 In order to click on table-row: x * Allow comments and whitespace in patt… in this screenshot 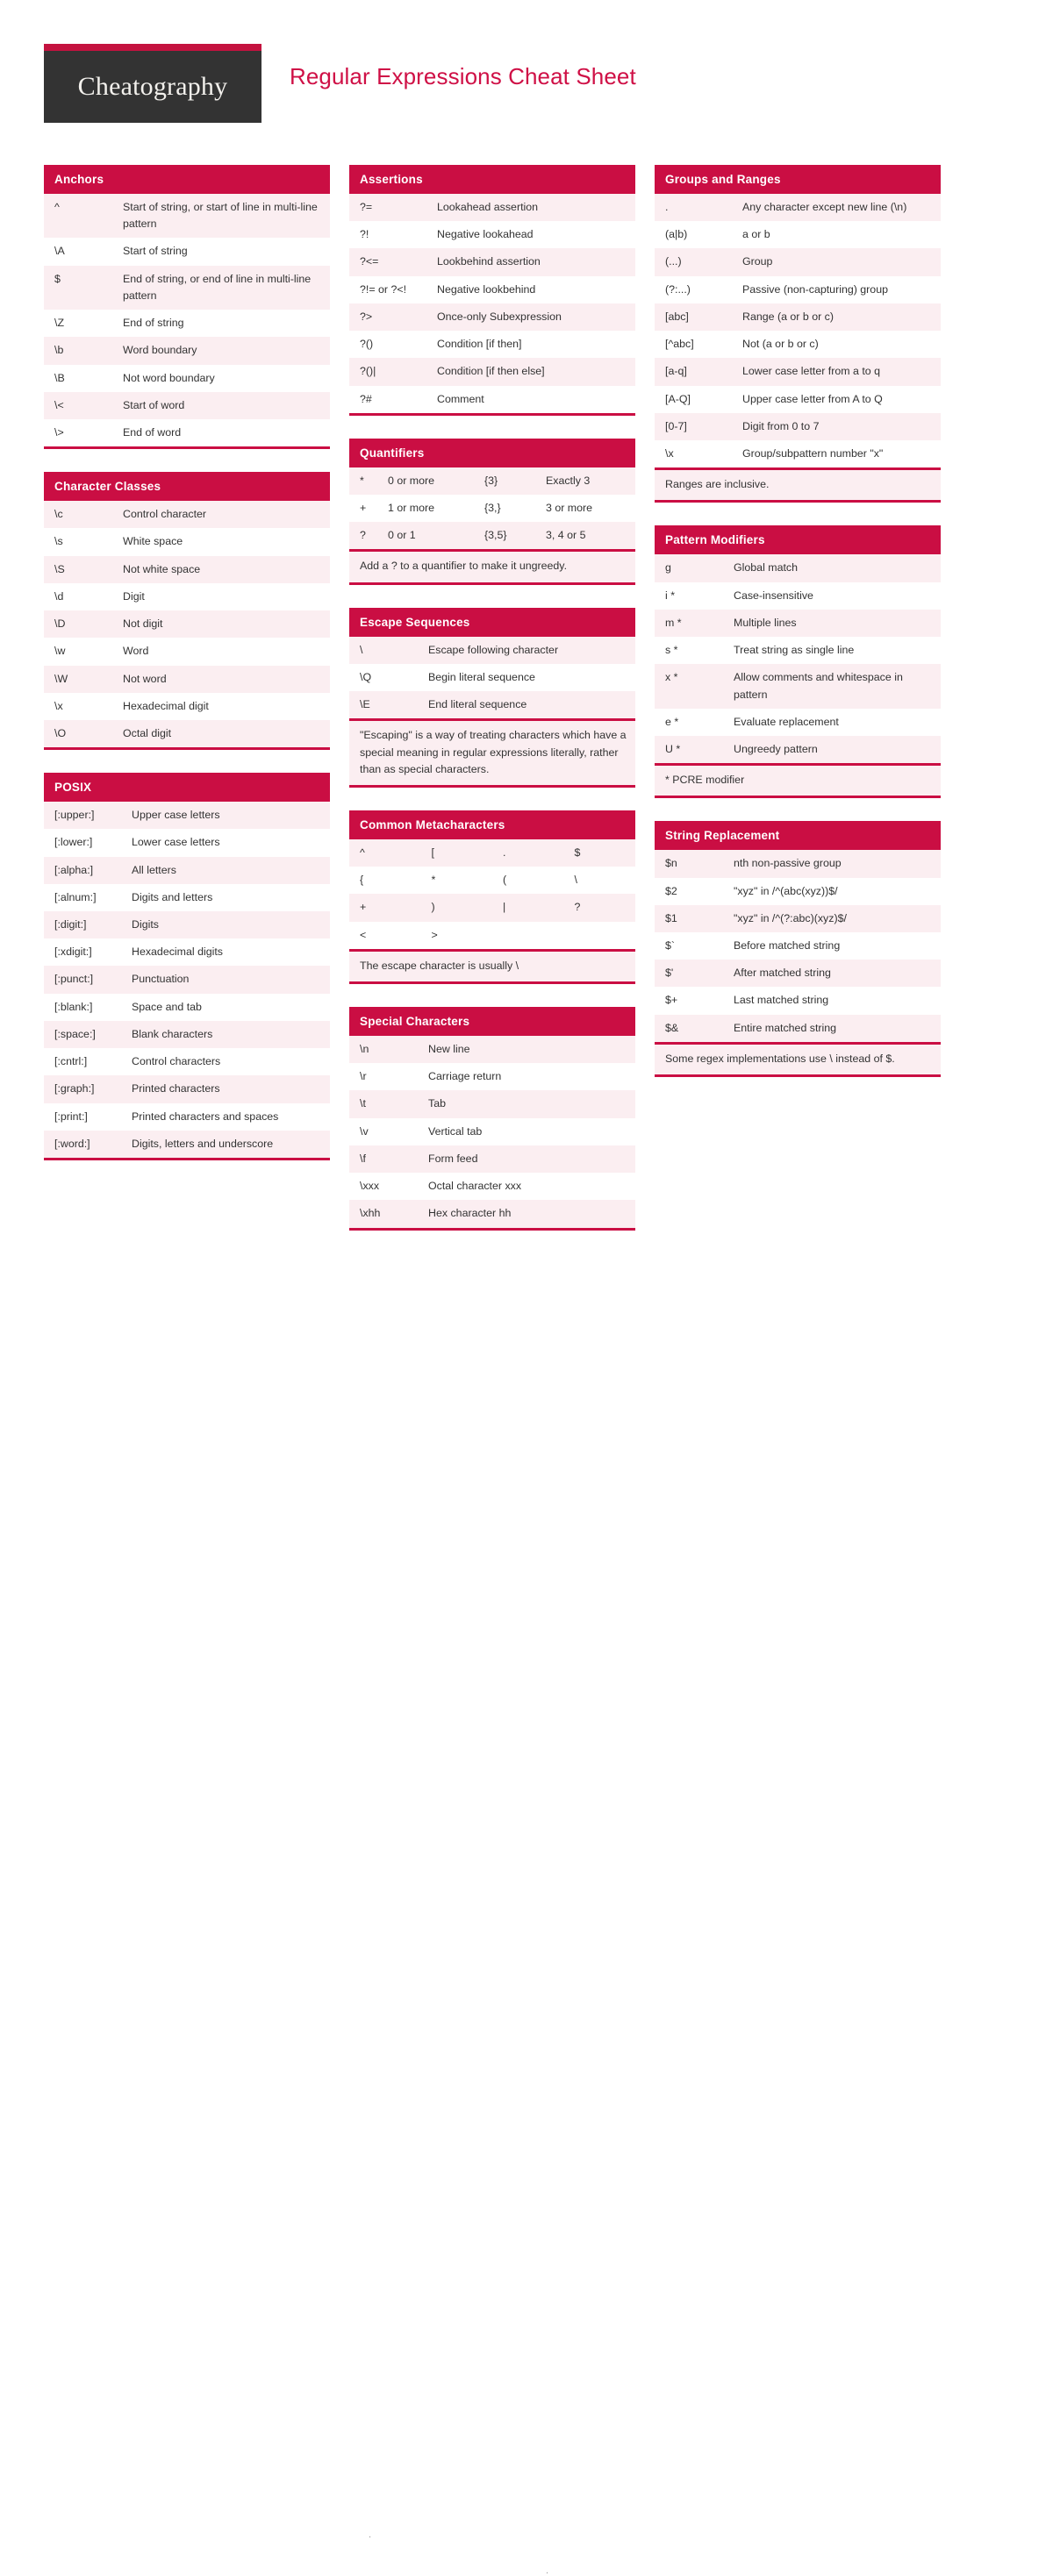, I will do `click(798, 686)`.